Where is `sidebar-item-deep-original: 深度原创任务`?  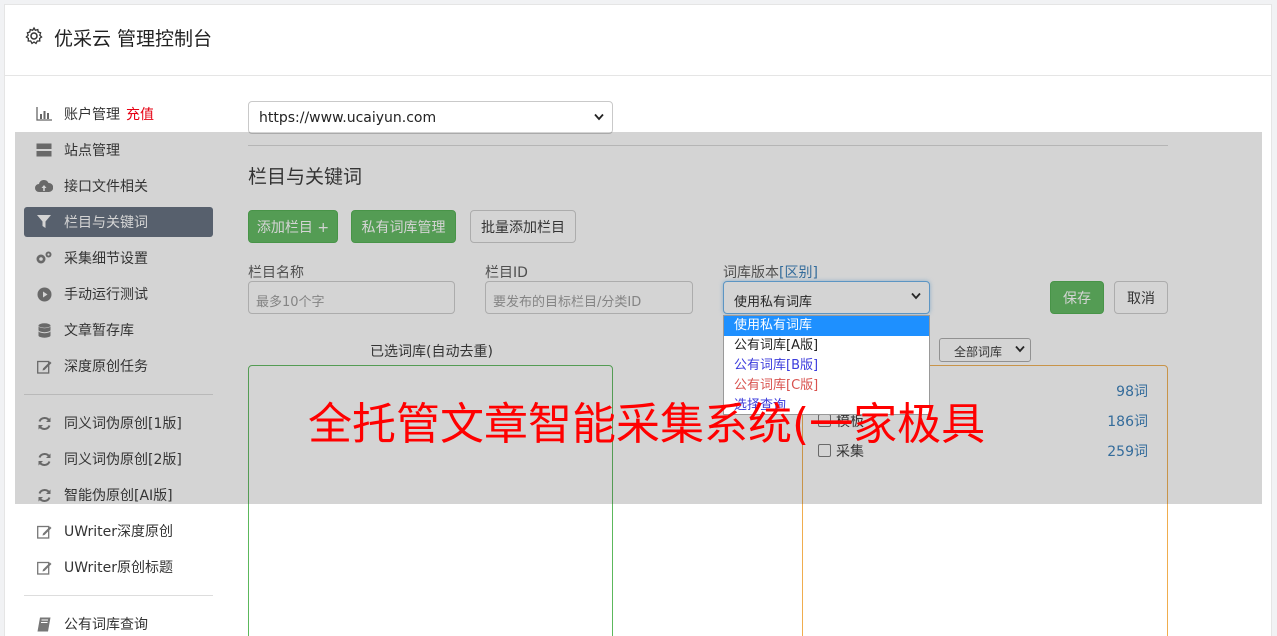 sidebar-item-deep-original: 深度原创任务 is located at coordinates (118, 366).